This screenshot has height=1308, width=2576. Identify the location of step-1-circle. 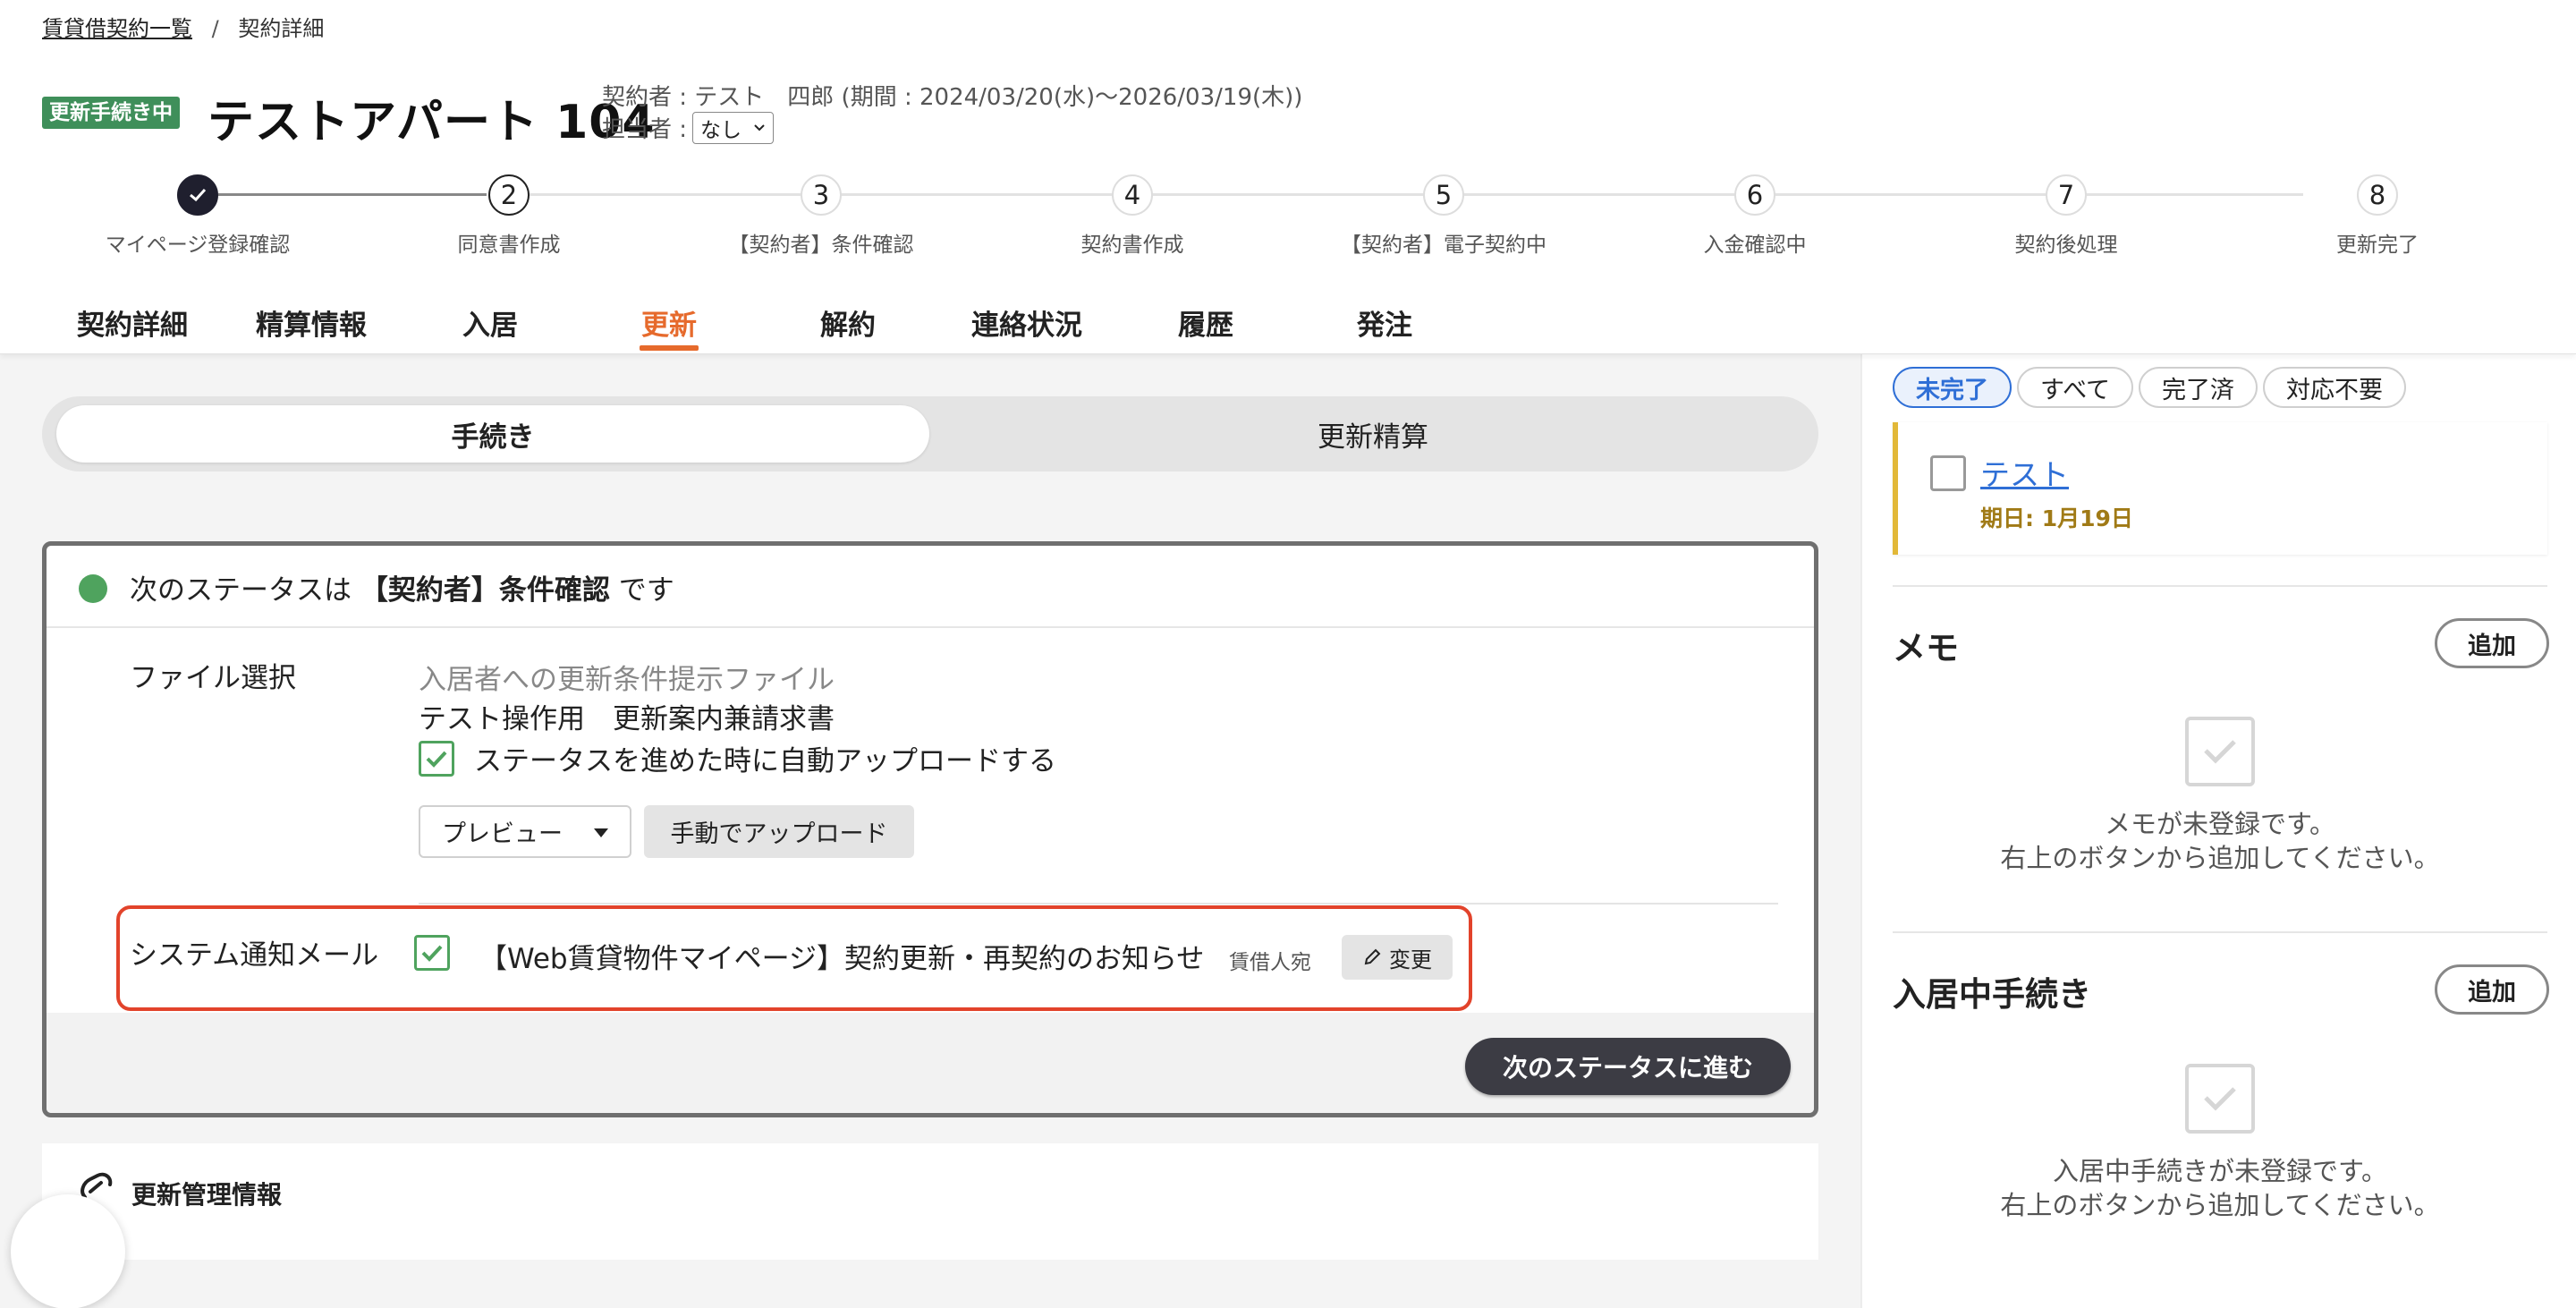
(197, 195).